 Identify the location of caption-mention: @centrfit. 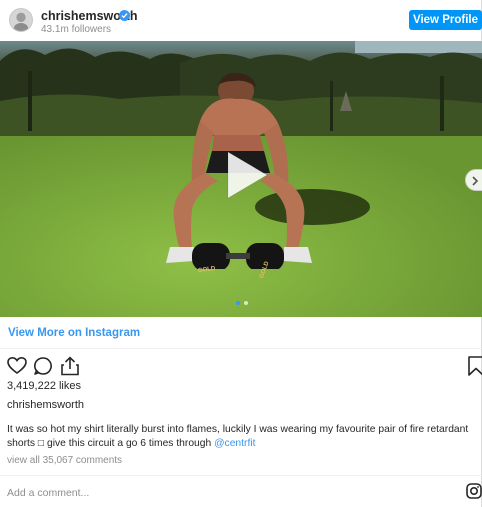
(234, 443).